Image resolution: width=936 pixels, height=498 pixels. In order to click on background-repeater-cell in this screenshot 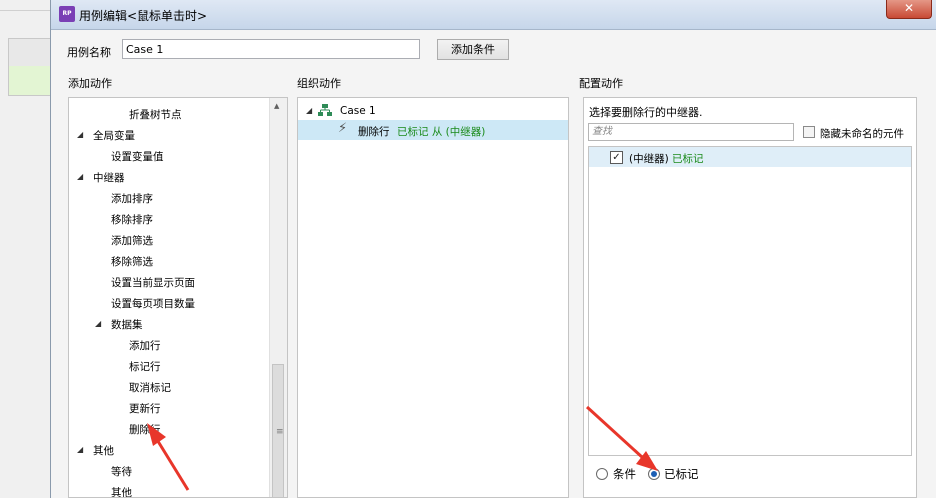, I will do `click(29, 53)`.